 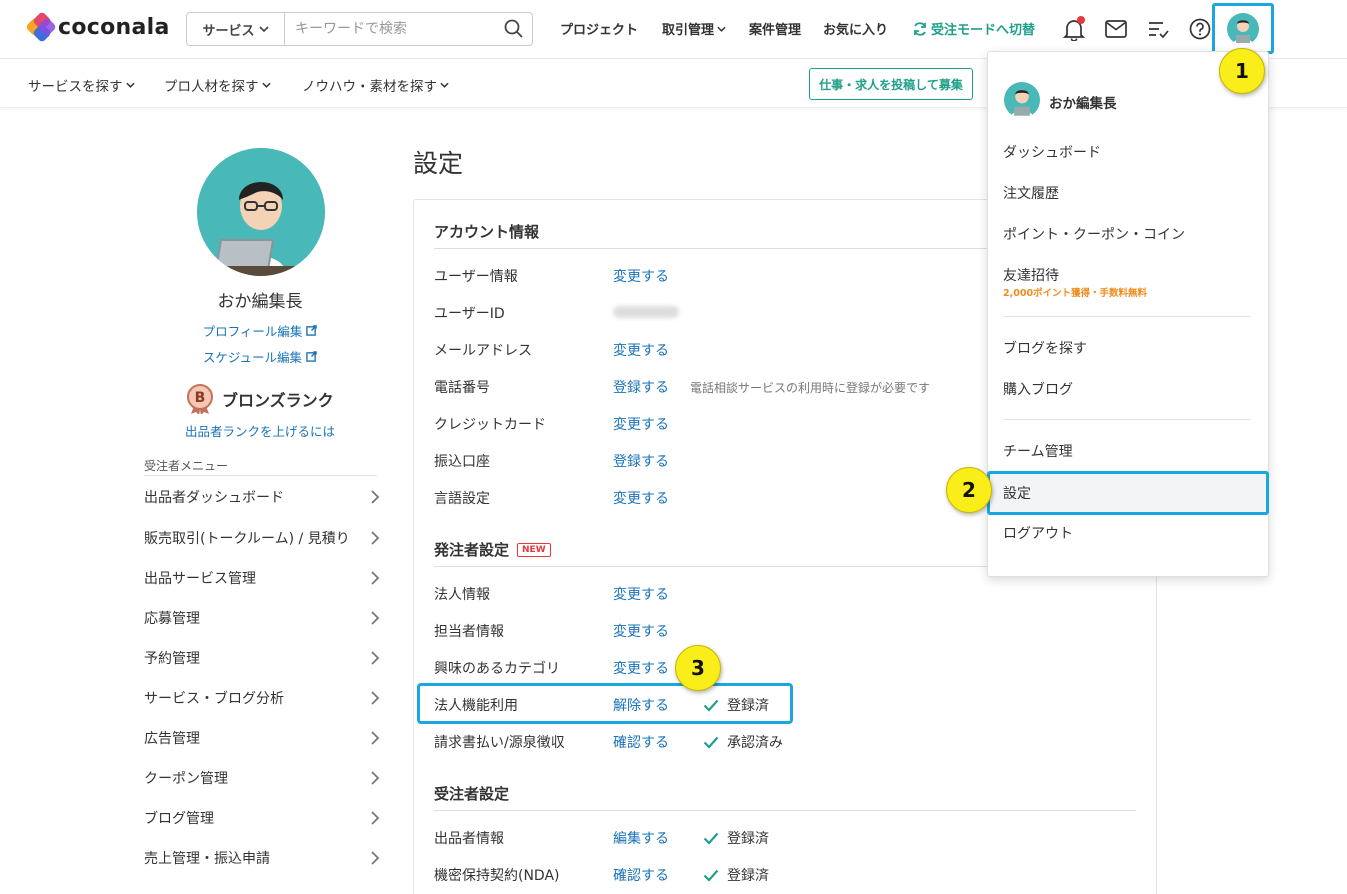 I want to click on side-menu-item: 売上管理・振込申請, so click(x=262, y=858).